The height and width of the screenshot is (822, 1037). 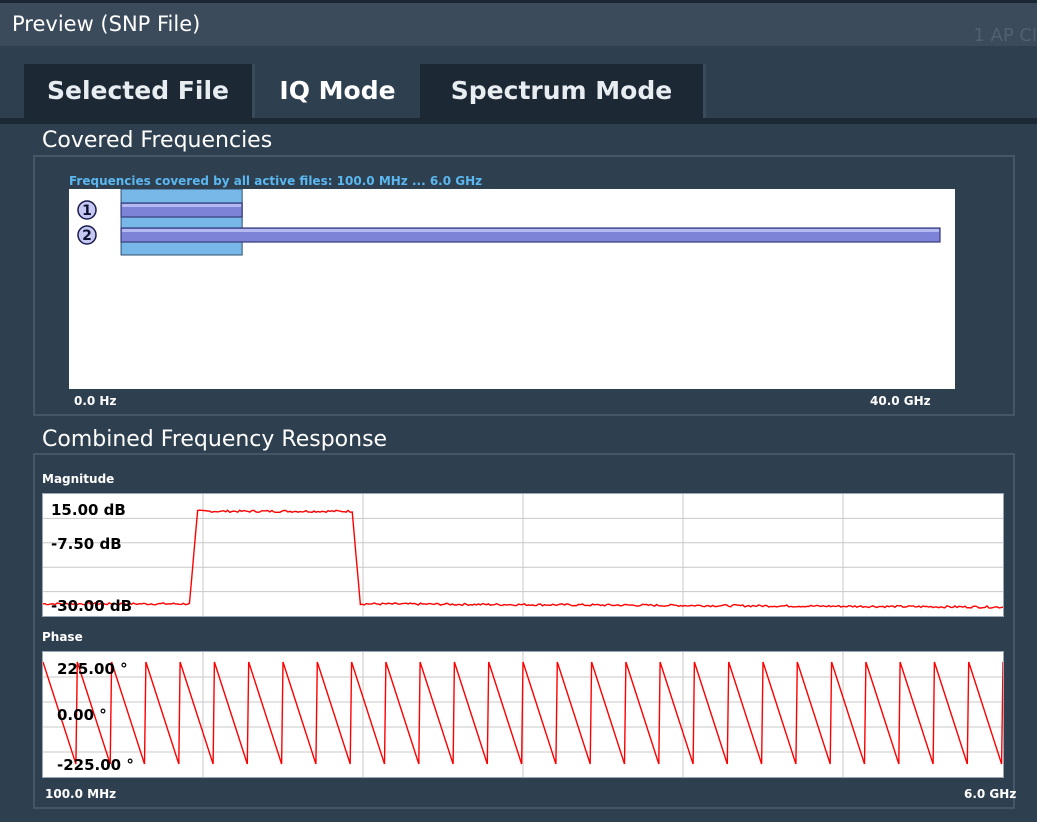 I want to click on tab-underline, so click(x=518, y=121).